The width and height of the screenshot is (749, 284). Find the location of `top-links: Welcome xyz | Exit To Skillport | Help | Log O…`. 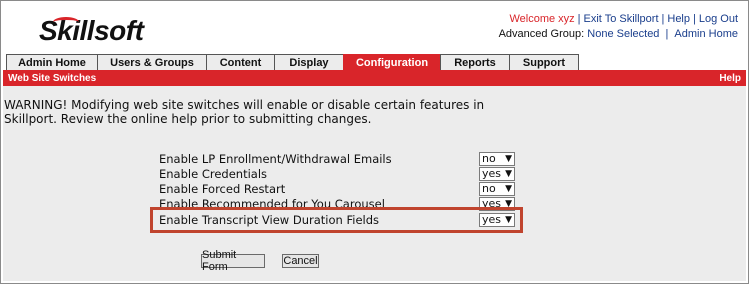

top-links: Welcome xyz | Exit To Skillport | Help | Log O… is located at coordinates (618, 27).